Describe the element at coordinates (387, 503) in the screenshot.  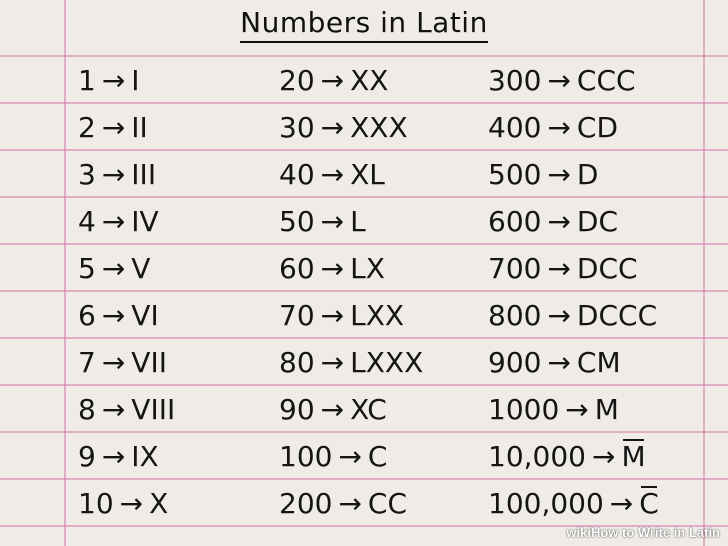
I see `roman-numeral: CC` at that location.